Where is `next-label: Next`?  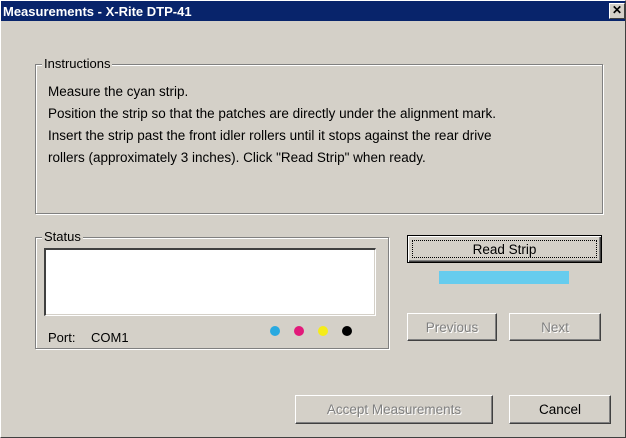 next-label: Next is located at coordinates (555, 327).